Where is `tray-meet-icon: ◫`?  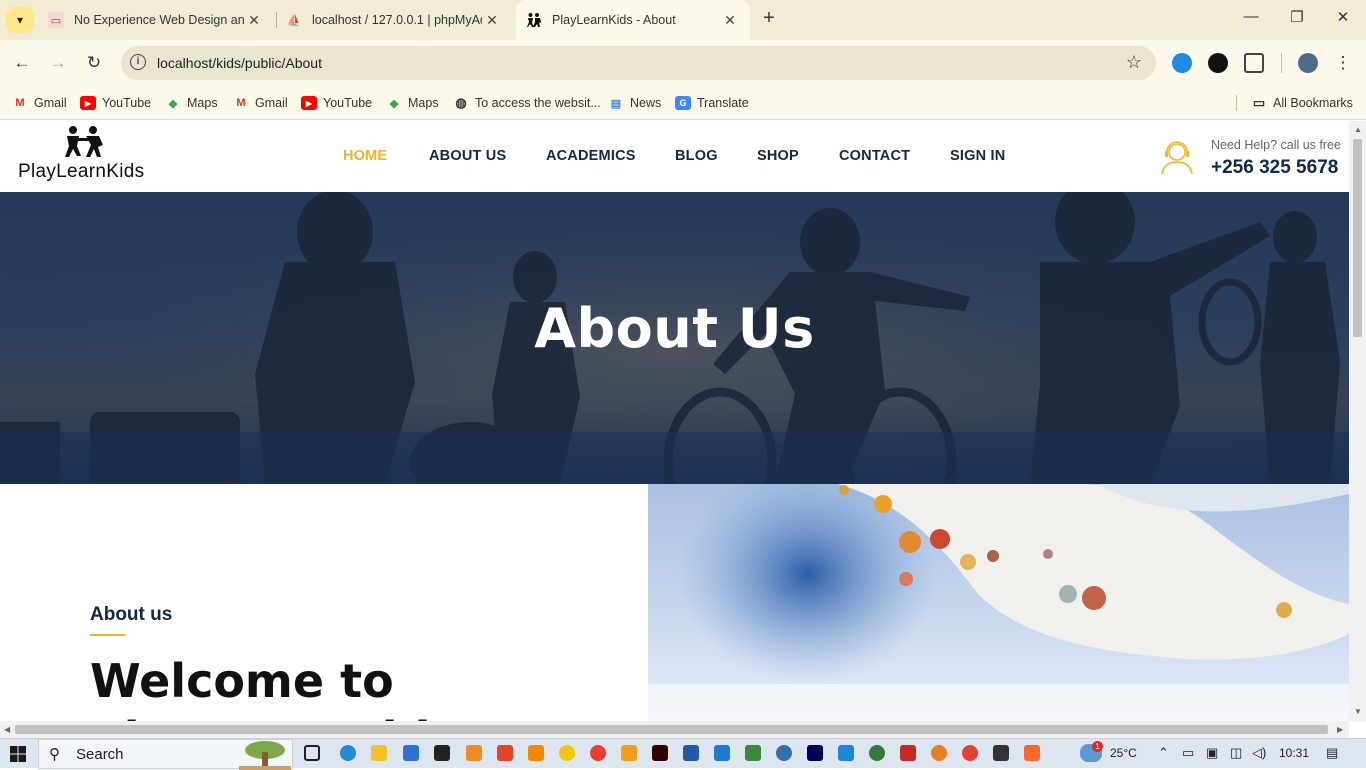 tray-meet-icon: ◫ is located at coordinates (1236, 753).